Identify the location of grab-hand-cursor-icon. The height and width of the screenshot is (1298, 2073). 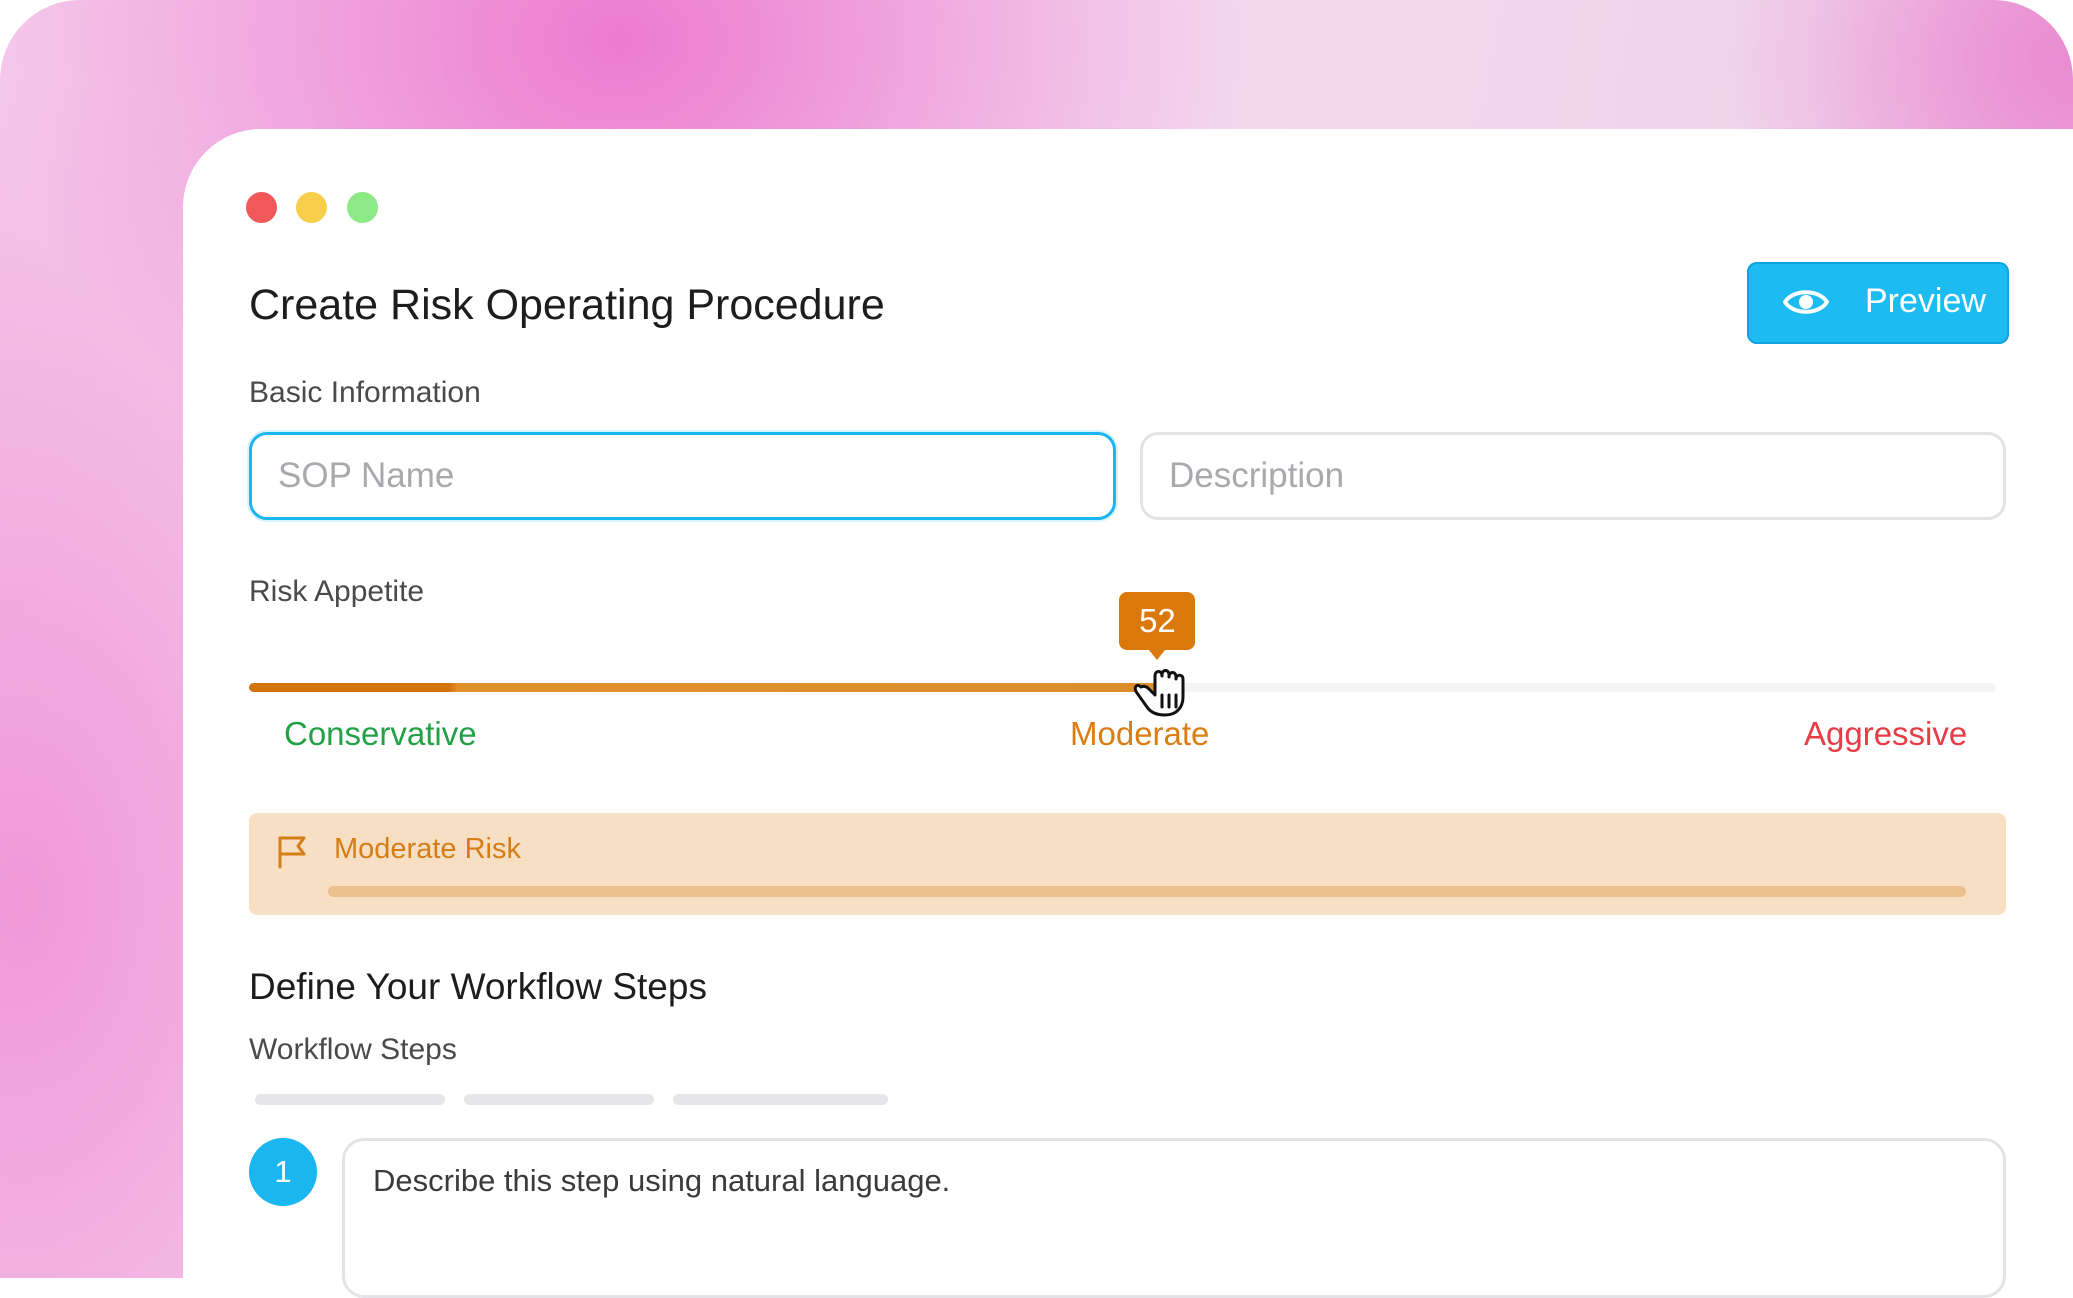
(1159, 688).